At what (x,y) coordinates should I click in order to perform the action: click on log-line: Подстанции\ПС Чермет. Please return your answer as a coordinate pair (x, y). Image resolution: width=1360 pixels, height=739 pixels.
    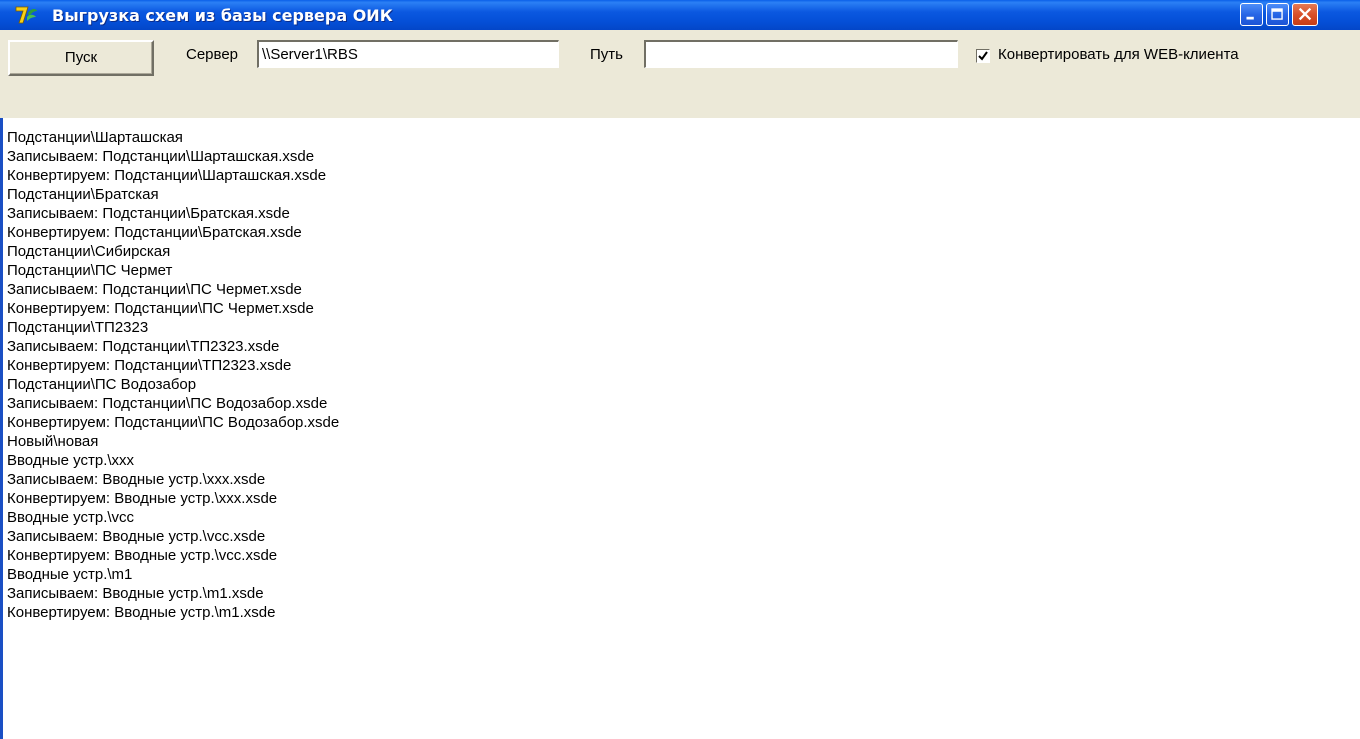
    Looking at the image, I should click on (90, 270).